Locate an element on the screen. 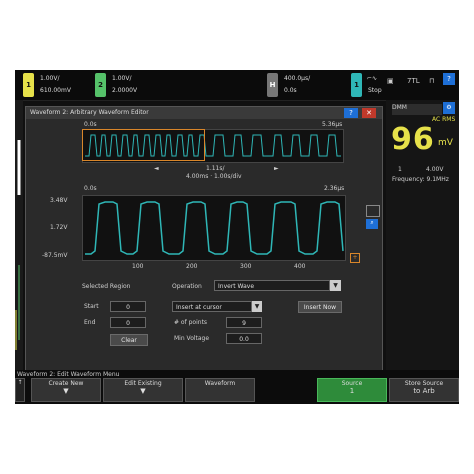 The image size is (474, 474). zoom-waveform is located at coordinates (214, 228).